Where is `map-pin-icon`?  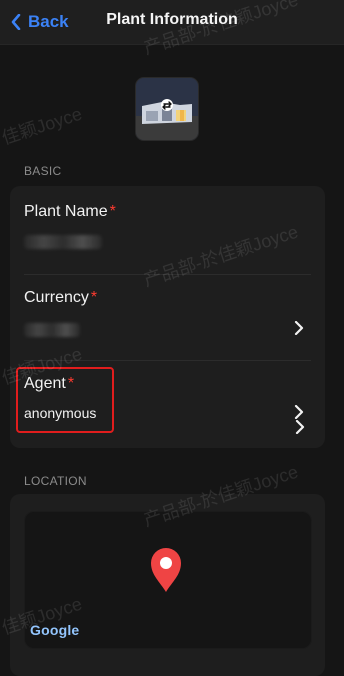 map-pin-icon is located at coordinates (166, 569).